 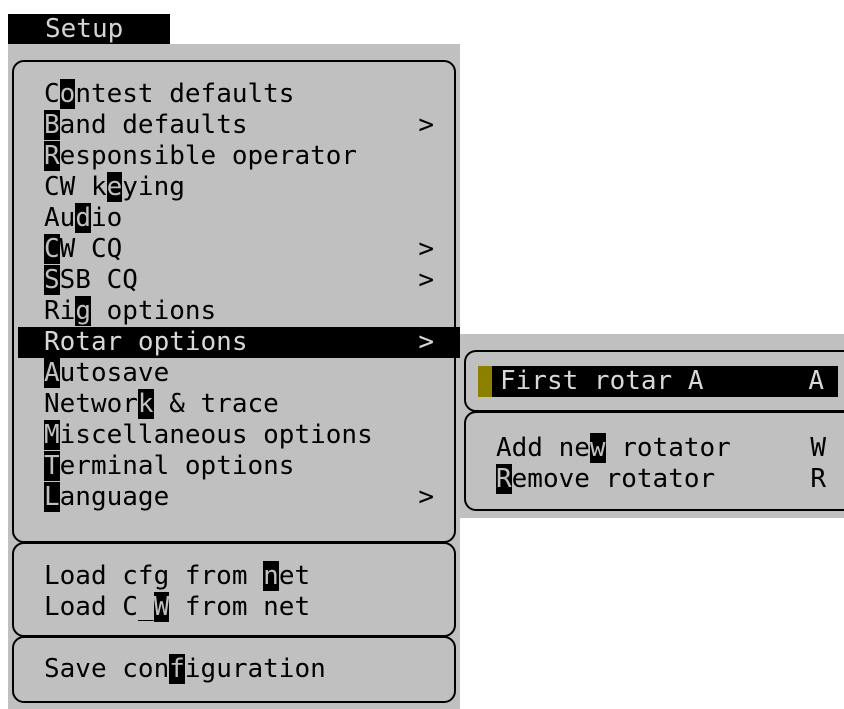 I want to click on hotkey: o, so click(x=67, y=94).